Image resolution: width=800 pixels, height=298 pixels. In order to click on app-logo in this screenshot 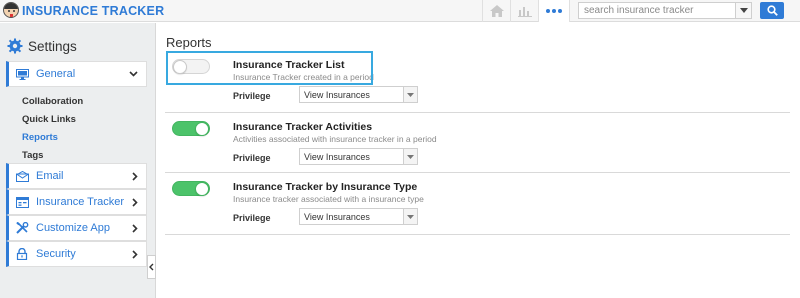, I will do `click(11, 10)`.